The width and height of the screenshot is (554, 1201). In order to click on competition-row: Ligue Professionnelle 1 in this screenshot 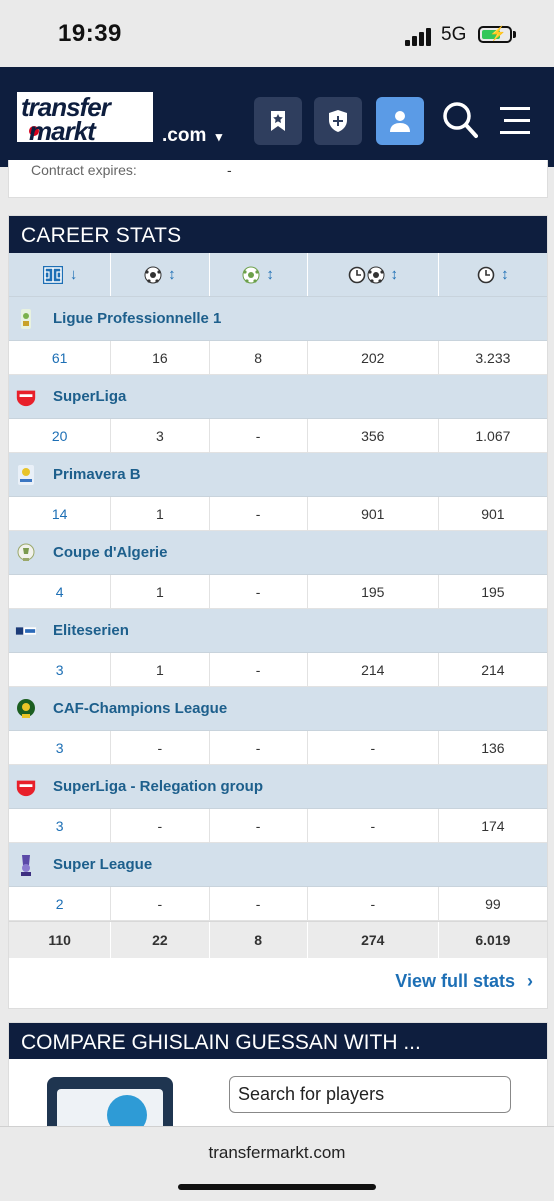, I will do `click(278, 319)`.